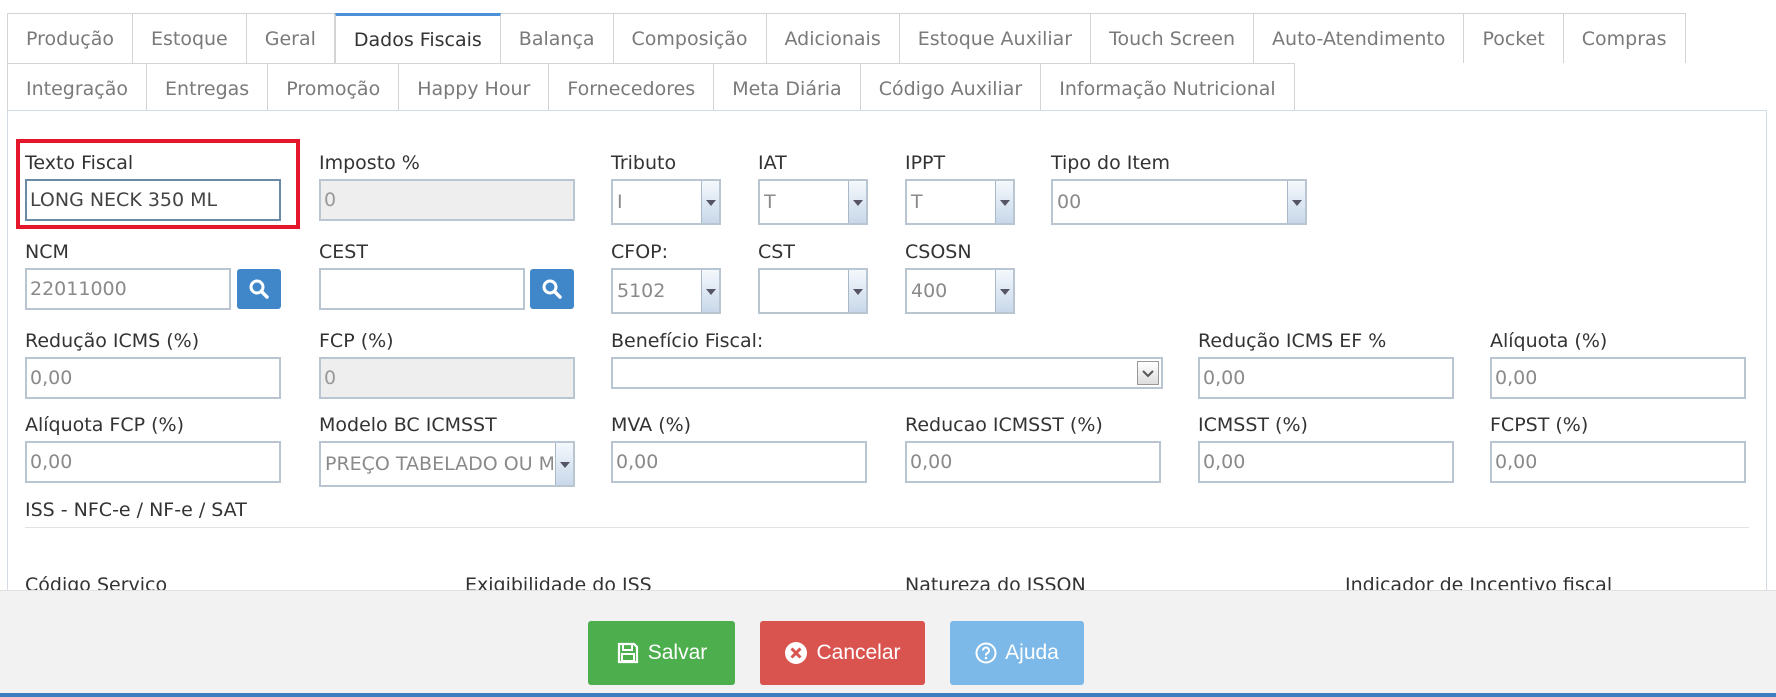 The image size is (1776, 697). I want to click on tab-integracao: Integração, so click(77, 88).